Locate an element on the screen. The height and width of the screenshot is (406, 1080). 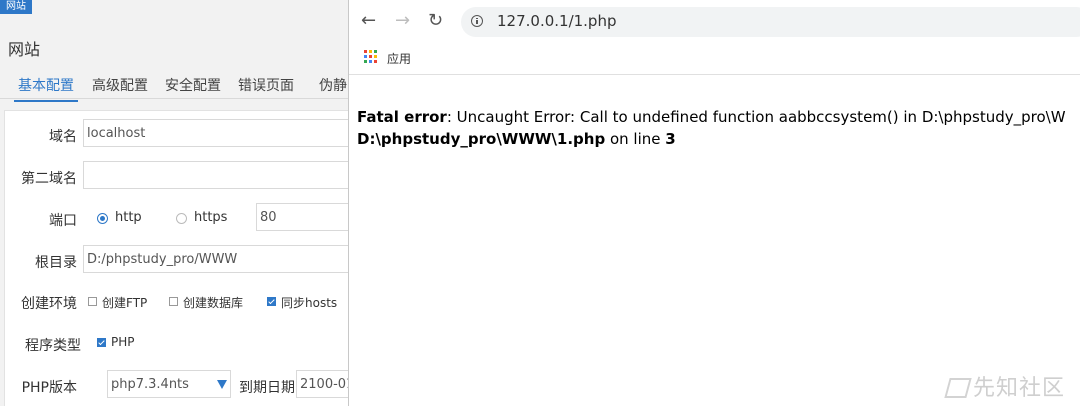
radio-https is located at coordinates (181, 218).